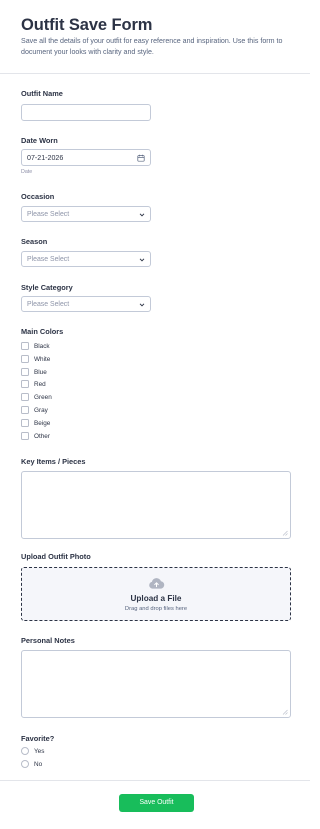 This screenshot has width=320, height=829. What do you see at coordinates (61, 751) in the screenshot?
I see `favorite-option-yes: Yes` at bounding box center [61, 751].